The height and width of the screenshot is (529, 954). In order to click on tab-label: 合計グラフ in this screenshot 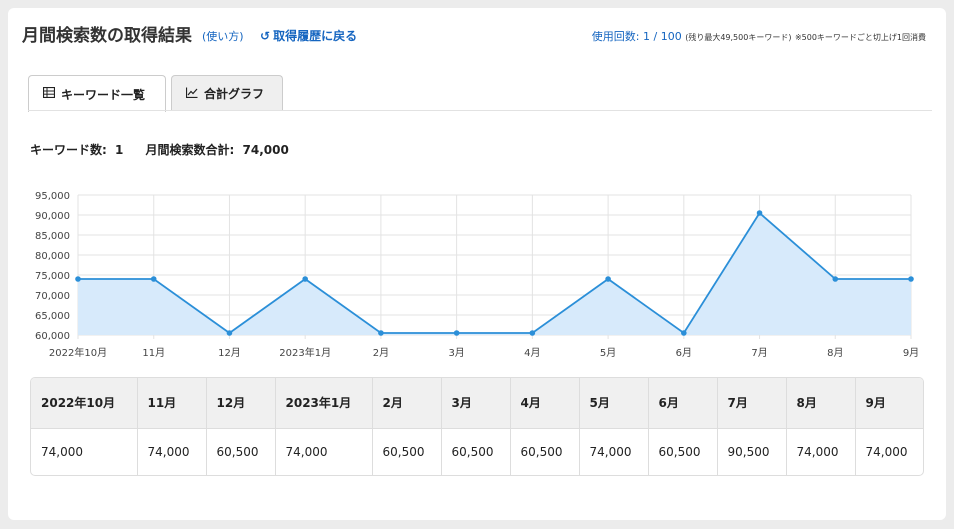, I will do `click(234, 94)`.